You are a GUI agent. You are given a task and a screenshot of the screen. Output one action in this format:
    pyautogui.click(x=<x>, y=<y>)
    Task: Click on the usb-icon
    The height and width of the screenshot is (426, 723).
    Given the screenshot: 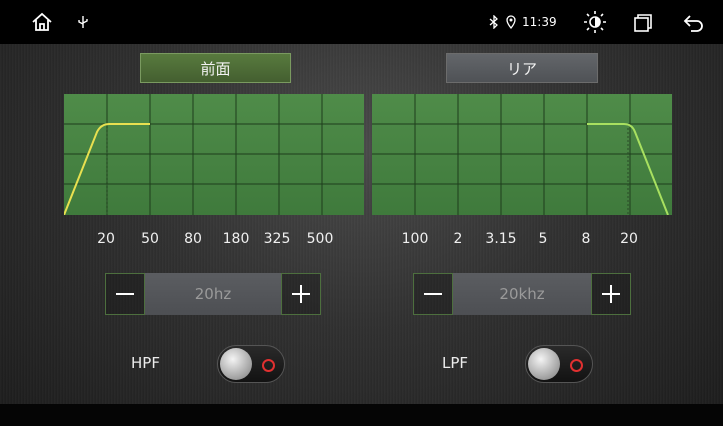 What is the action you would take?
    pyautogui.click(x=83, y=22)
    